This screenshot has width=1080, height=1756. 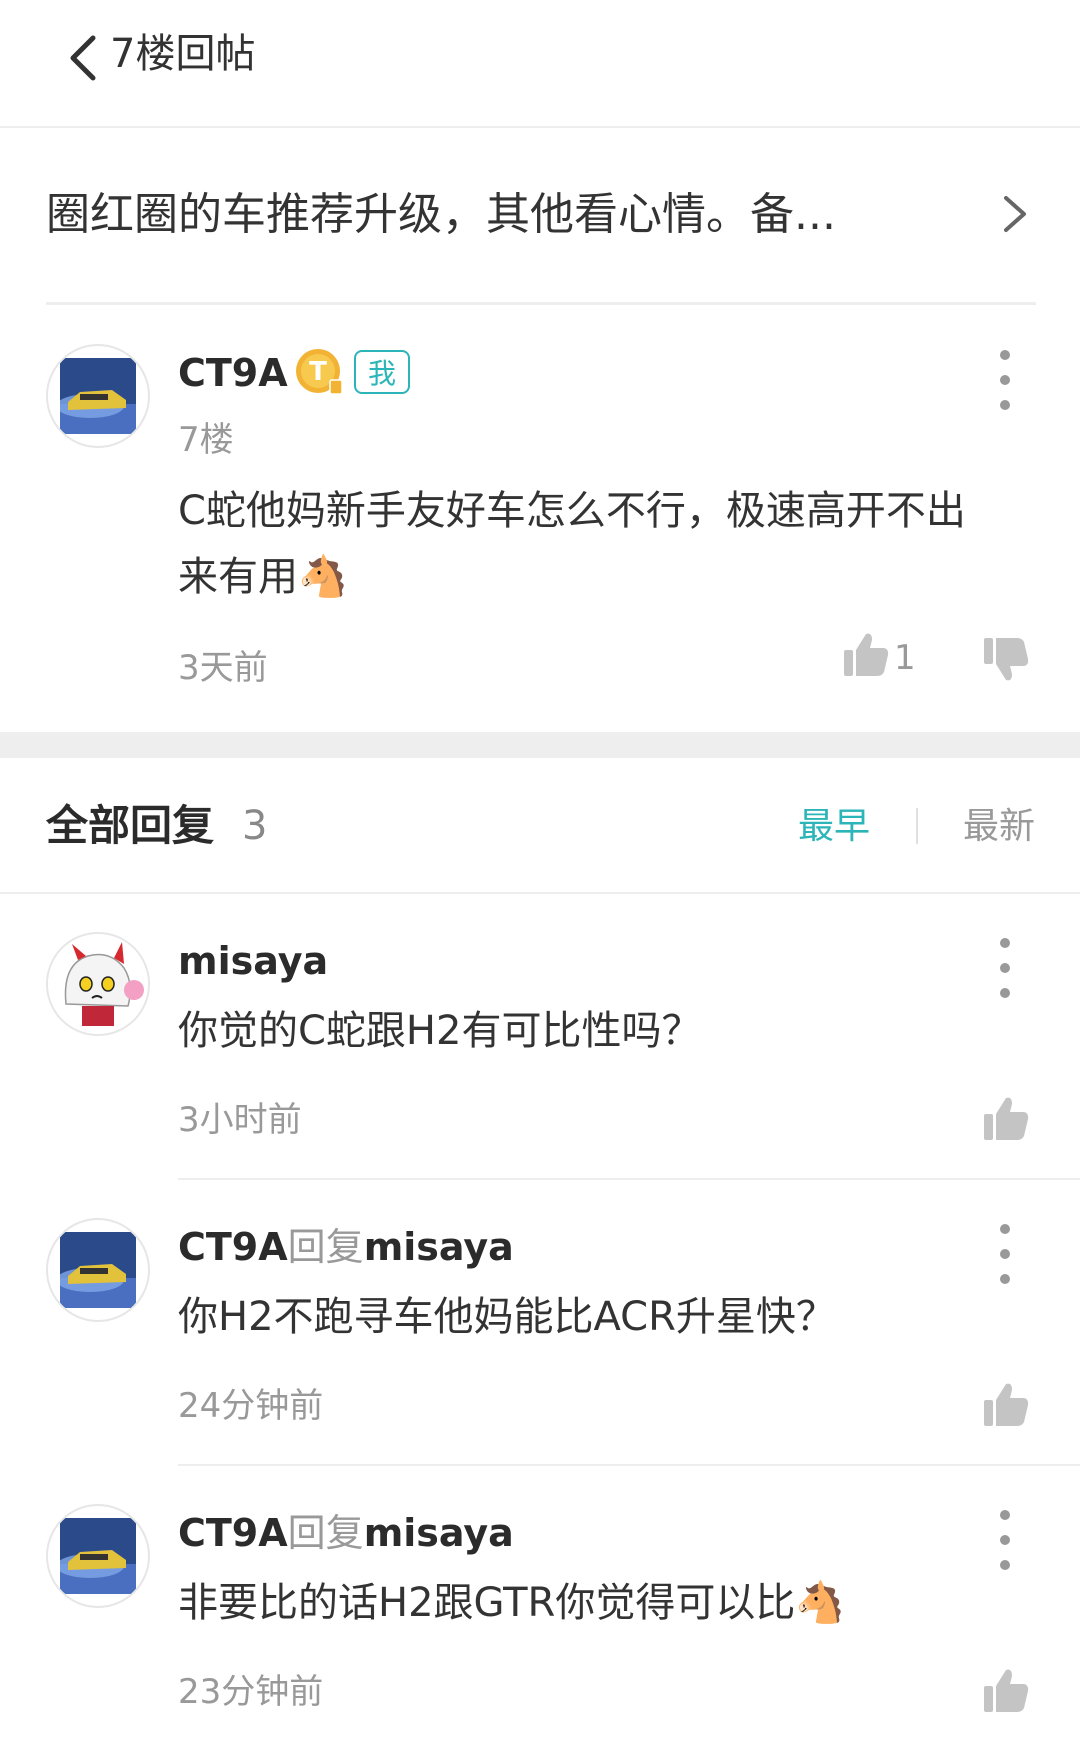 What do you see at coordinates (130, 825) in the screenshot?
I see `all-replies-title: 全部回复` at bounding box center [130, 825].